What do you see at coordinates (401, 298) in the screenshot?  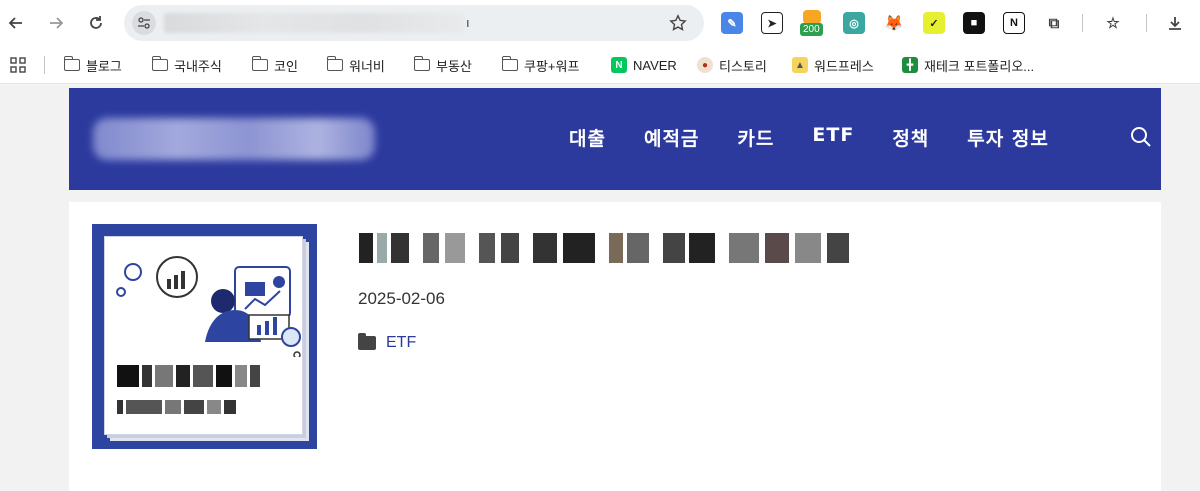 I see `post-date: 2025-02-06` at bounding box center [401, 298].